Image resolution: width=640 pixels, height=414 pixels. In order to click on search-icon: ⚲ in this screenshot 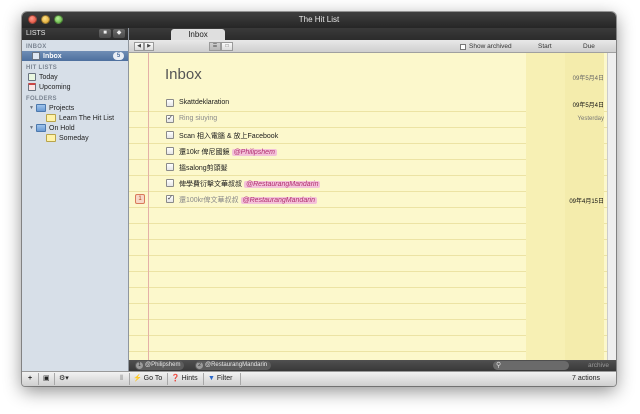, I will do `click(499, 365)`.